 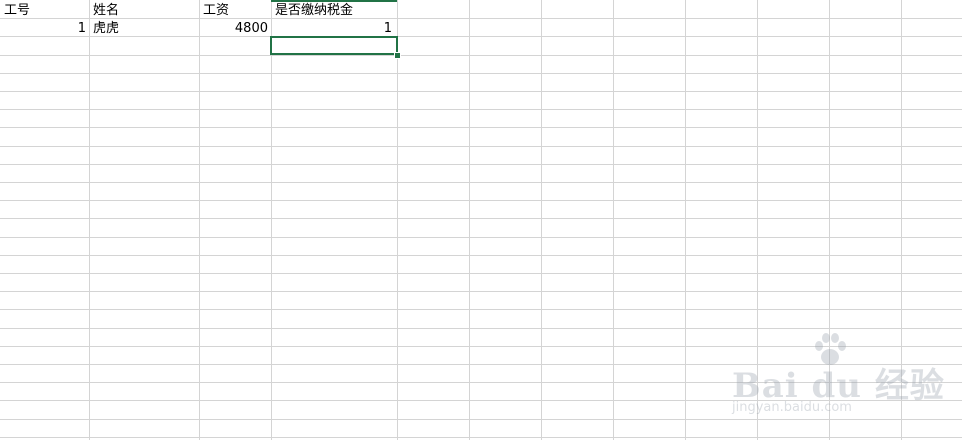 I want to click on cell-header-employee-no: 工号, so click(x=44, y=10).